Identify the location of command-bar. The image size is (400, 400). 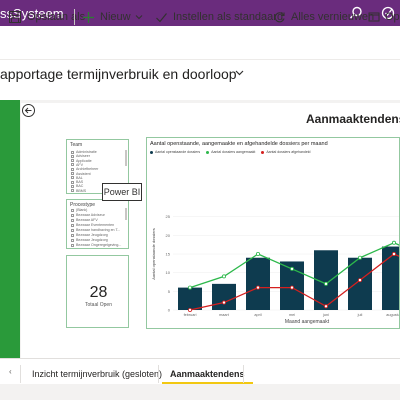
(200, 43).